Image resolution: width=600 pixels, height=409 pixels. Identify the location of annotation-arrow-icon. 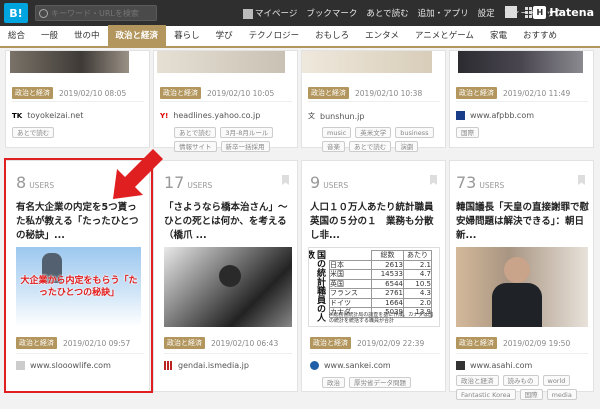
(138, 174).